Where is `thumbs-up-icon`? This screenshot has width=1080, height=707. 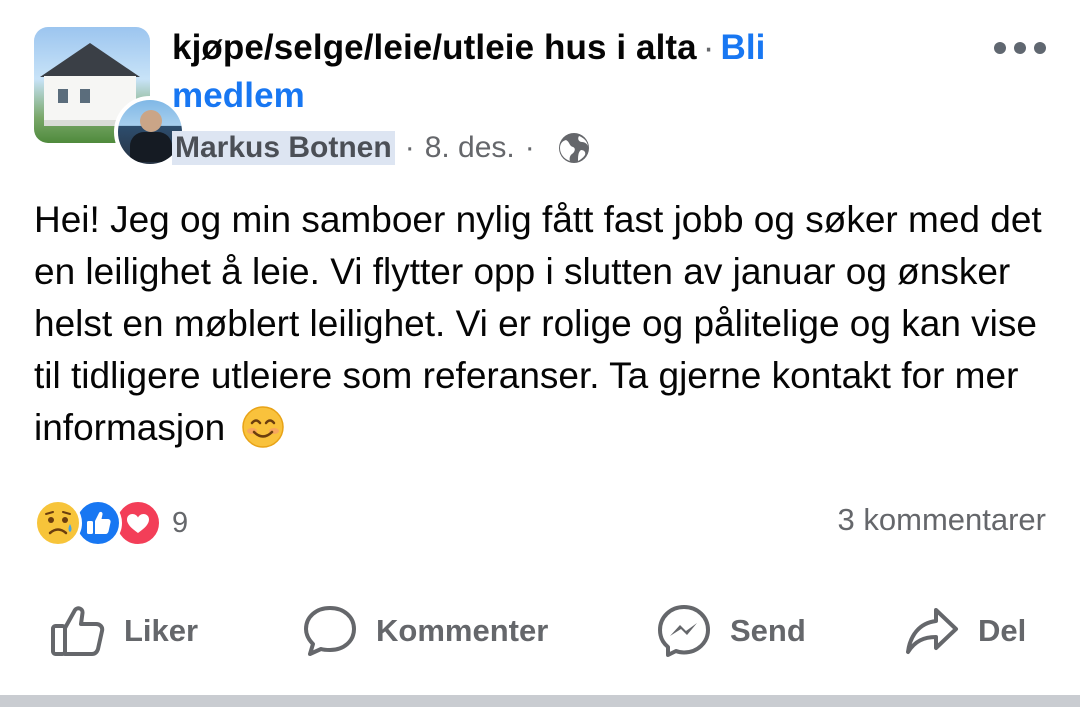
thumbs-up-icon is located at coordinates (78, 631).